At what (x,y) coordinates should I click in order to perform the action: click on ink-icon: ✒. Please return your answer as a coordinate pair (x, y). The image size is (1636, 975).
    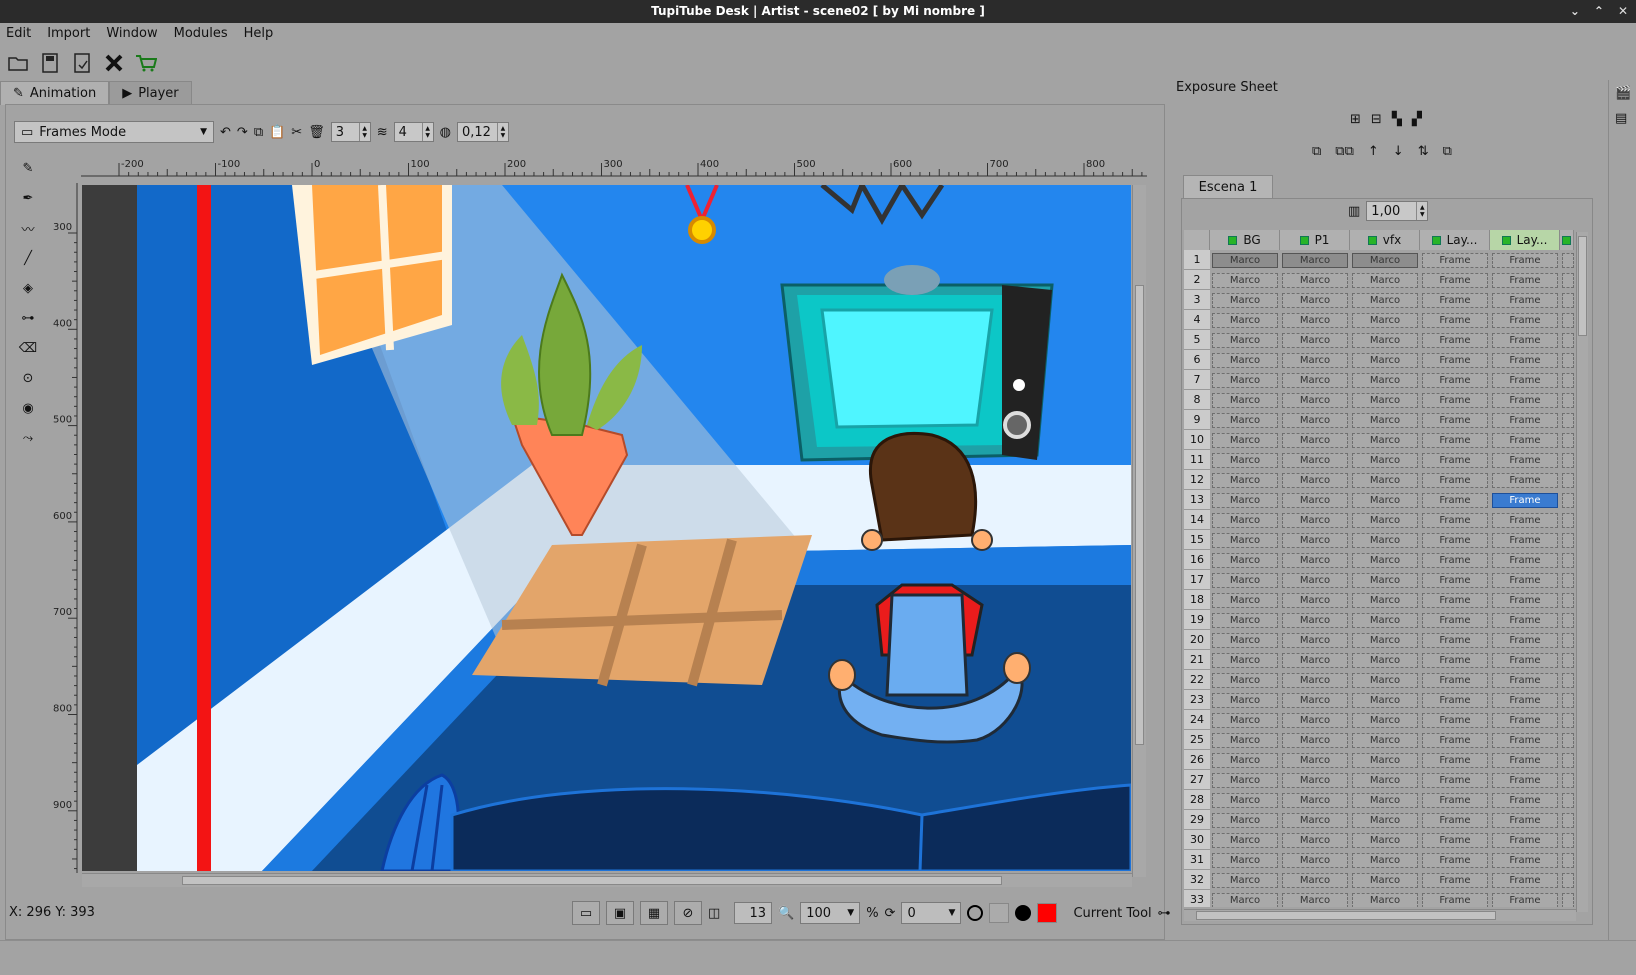
    Looking at the image, I should click on (28, 198).